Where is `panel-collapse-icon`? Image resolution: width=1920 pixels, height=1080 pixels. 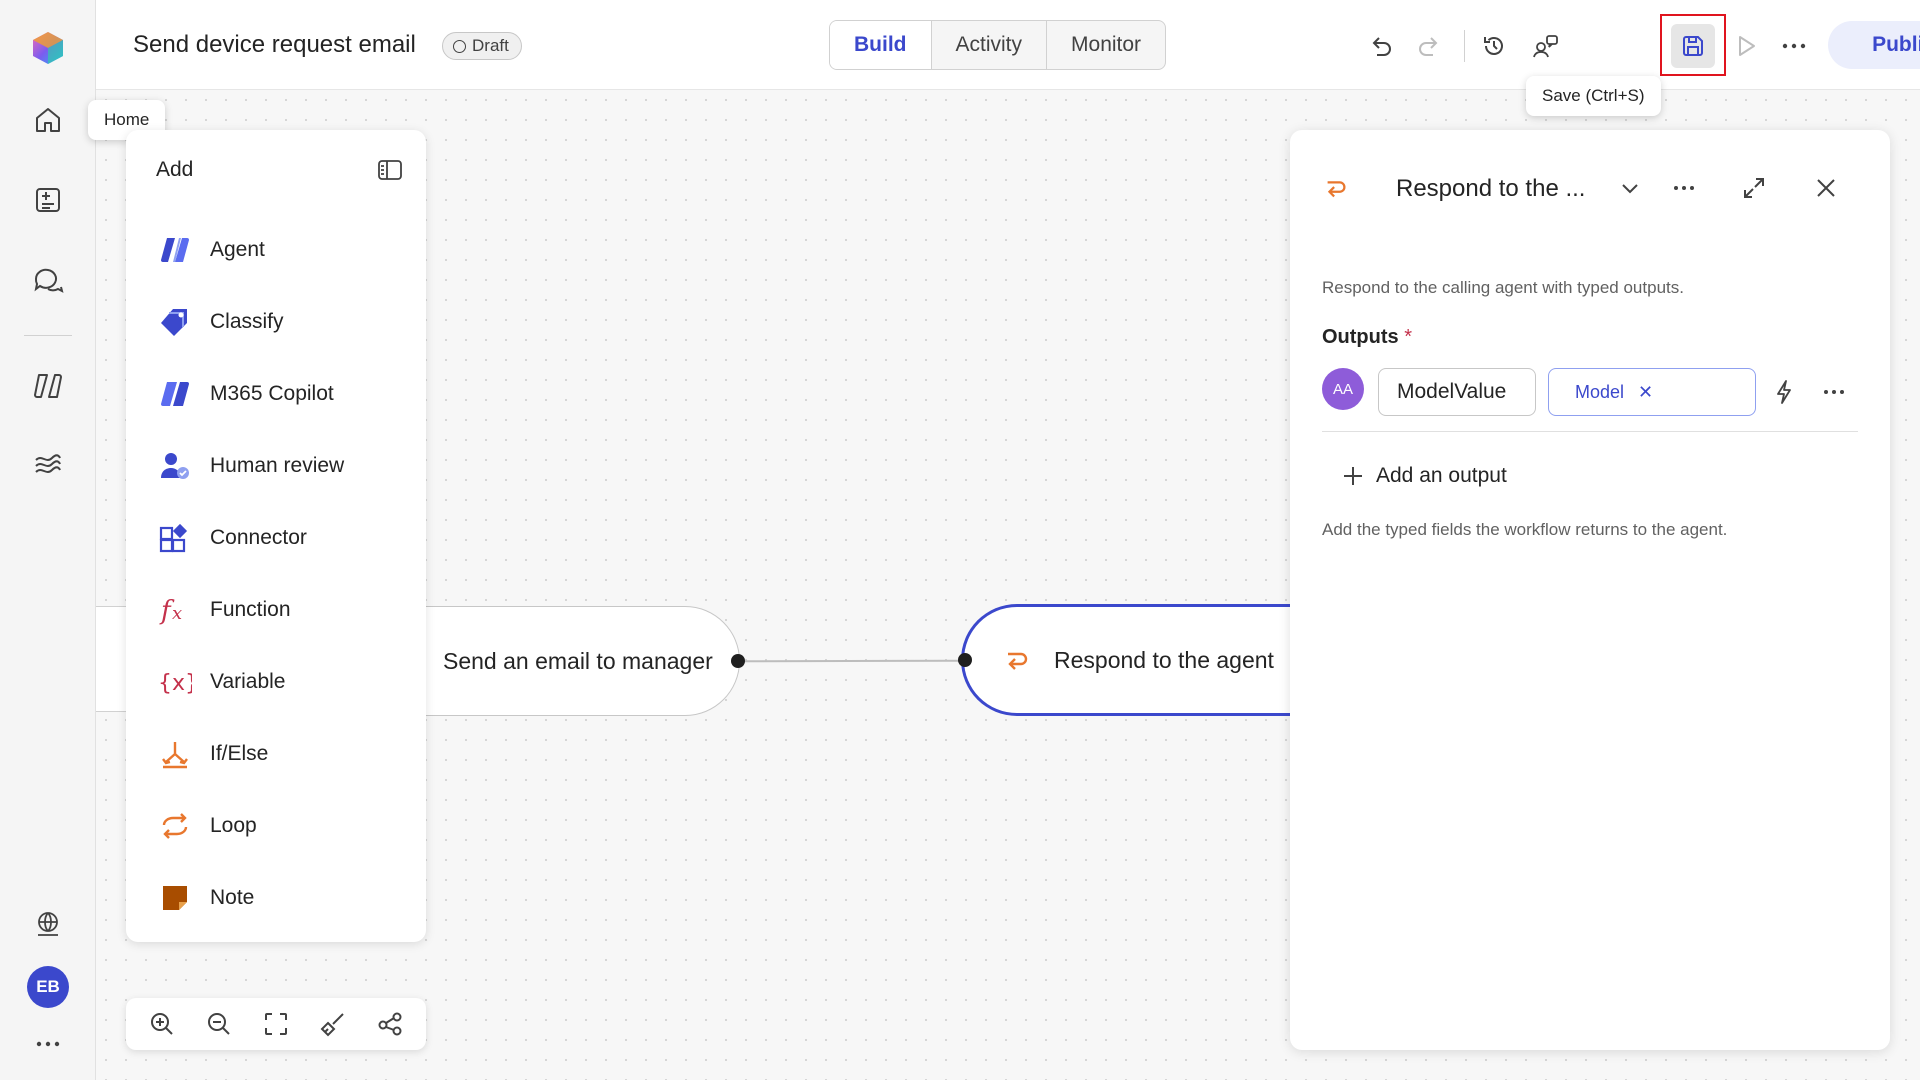 panel-collapse-icon is located at coordinates (390, 170).